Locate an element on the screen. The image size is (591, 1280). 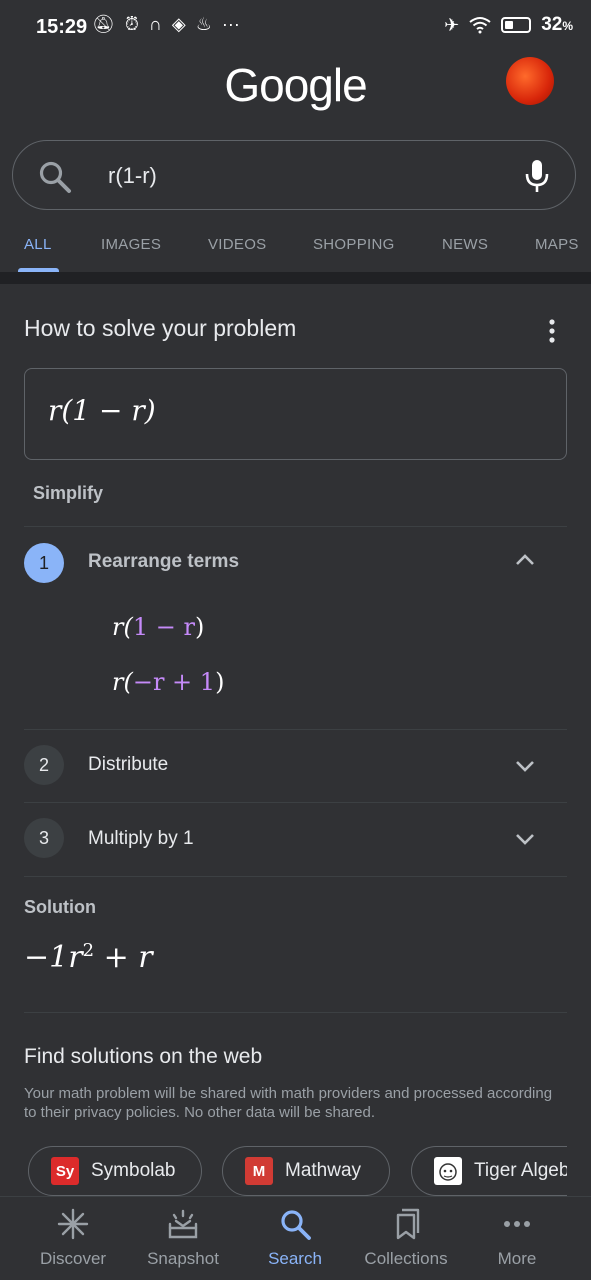
system-icons: ✈ 32% is located at coordinates (508, 25).